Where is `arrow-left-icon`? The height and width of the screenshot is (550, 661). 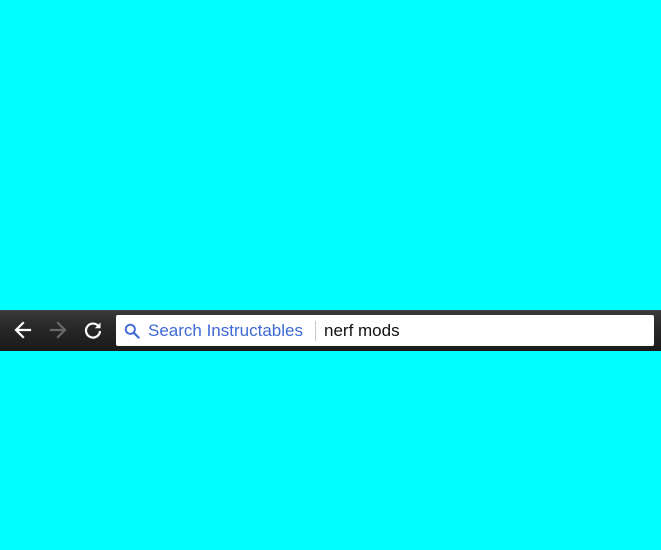
arrow-left-icon is located at coordinates (23, 330).